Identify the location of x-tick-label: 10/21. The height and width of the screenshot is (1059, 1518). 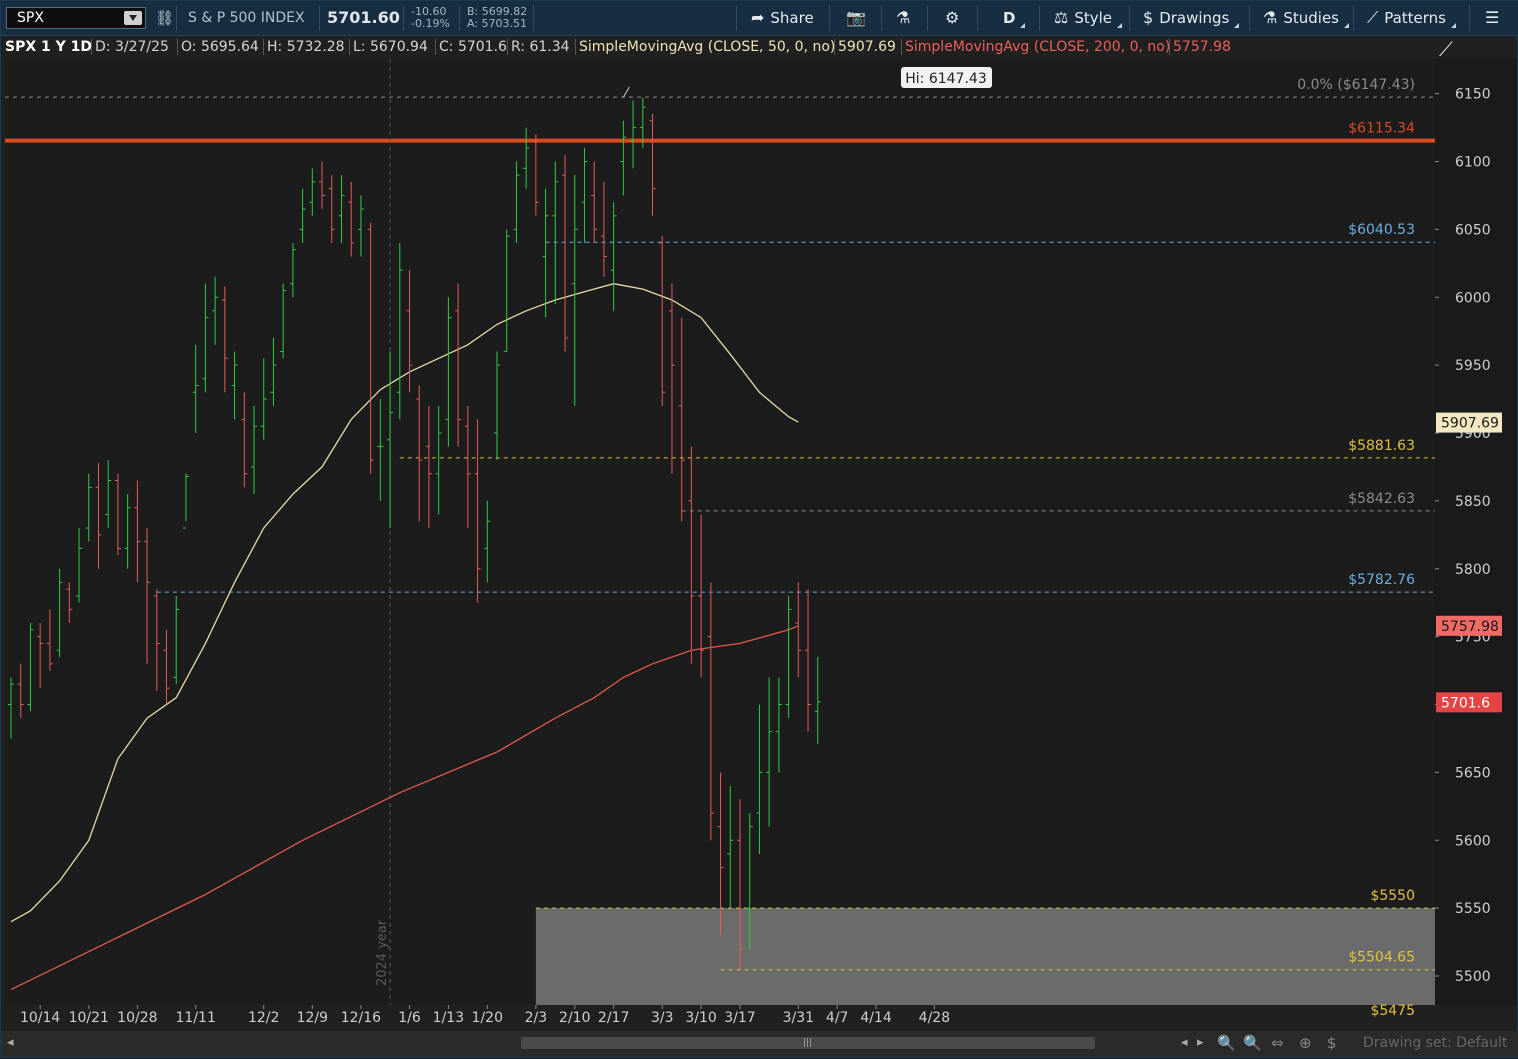
(89, 1018).